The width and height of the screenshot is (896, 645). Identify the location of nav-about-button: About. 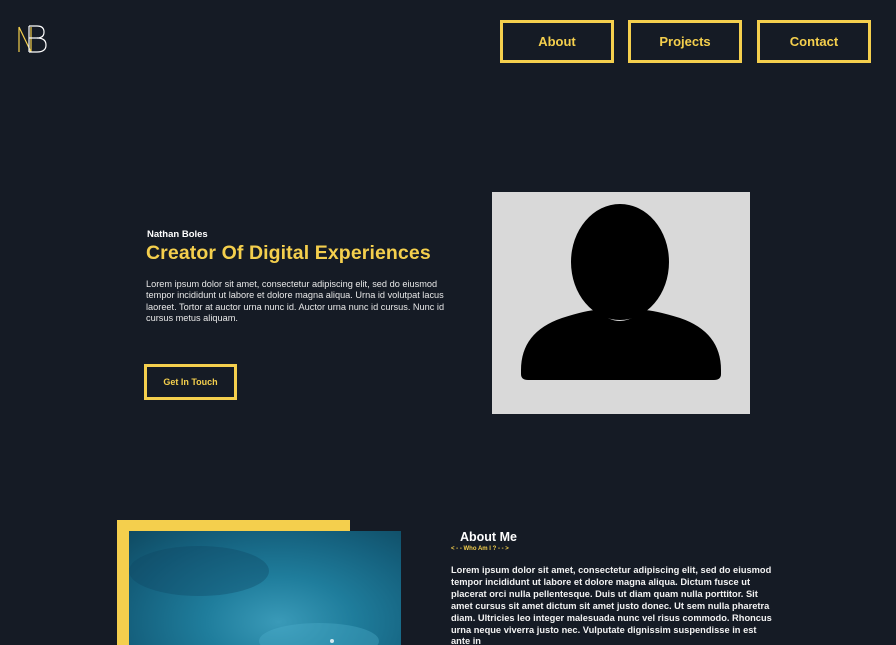
(557, 41).